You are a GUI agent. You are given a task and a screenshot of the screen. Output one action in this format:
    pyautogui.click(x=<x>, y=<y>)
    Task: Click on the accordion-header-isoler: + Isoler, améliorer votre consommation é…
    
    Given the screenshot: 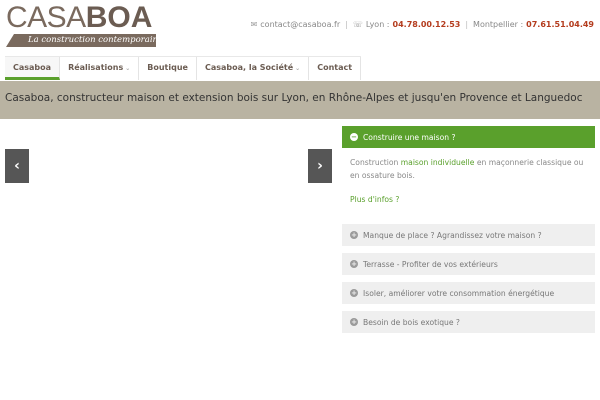 What is the action you would take?
    pyautogui.click(x=468, y=293)
    